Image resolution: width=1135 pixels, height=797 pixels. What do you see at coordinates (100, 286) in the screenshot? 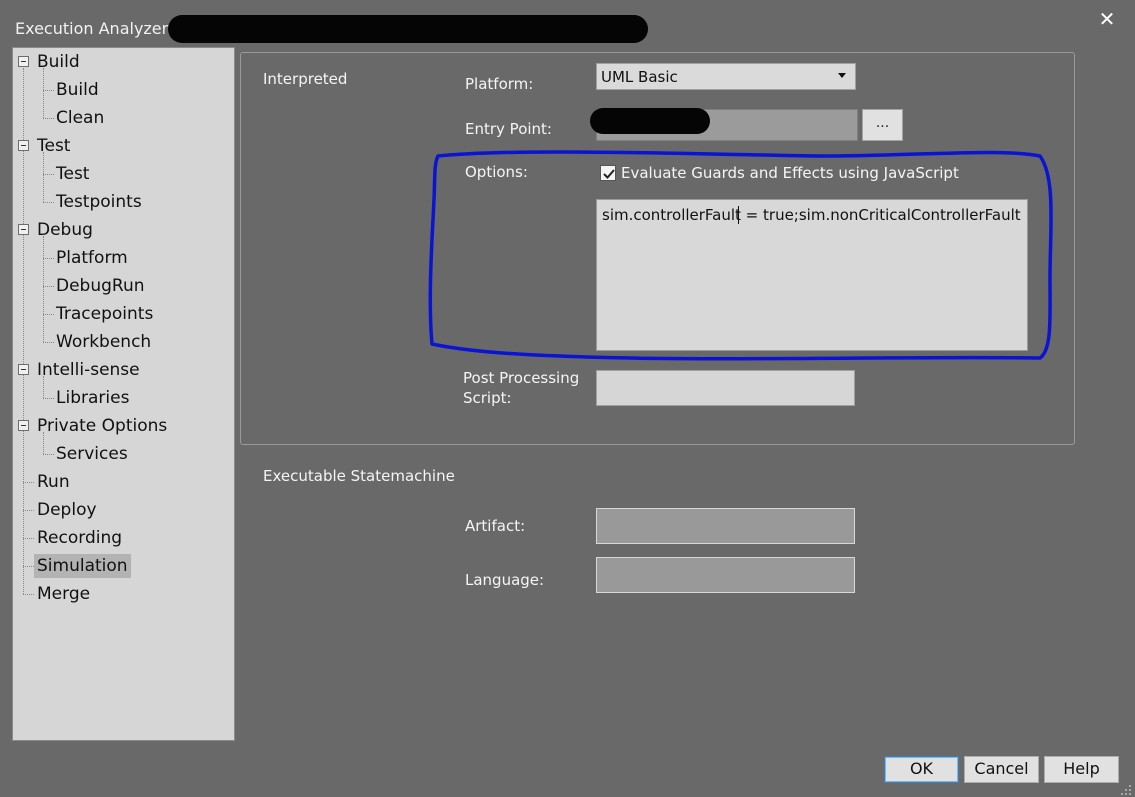
I see `tree-item-debugrun: DebugRun` at bounding box center [100, 286].